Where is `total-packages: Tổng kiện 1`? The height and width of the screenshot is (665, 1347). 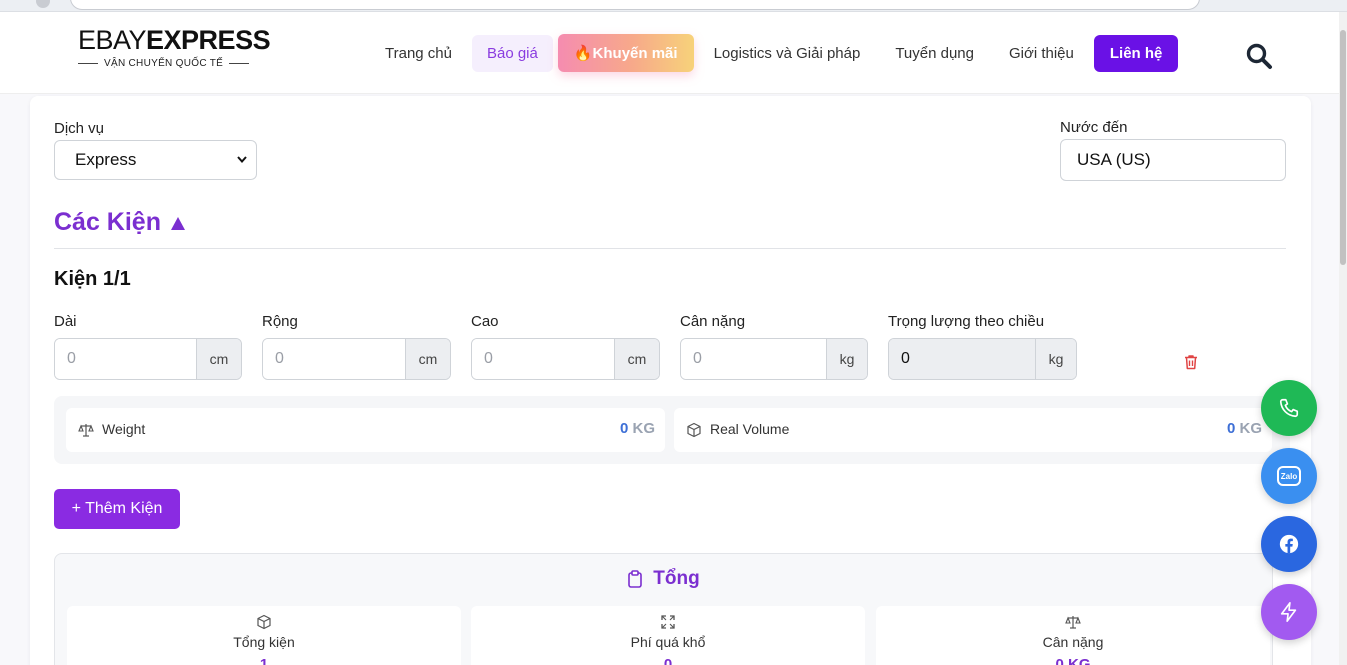 total-packages: Tổng kiện 1 is located at coordinates (264, 635).